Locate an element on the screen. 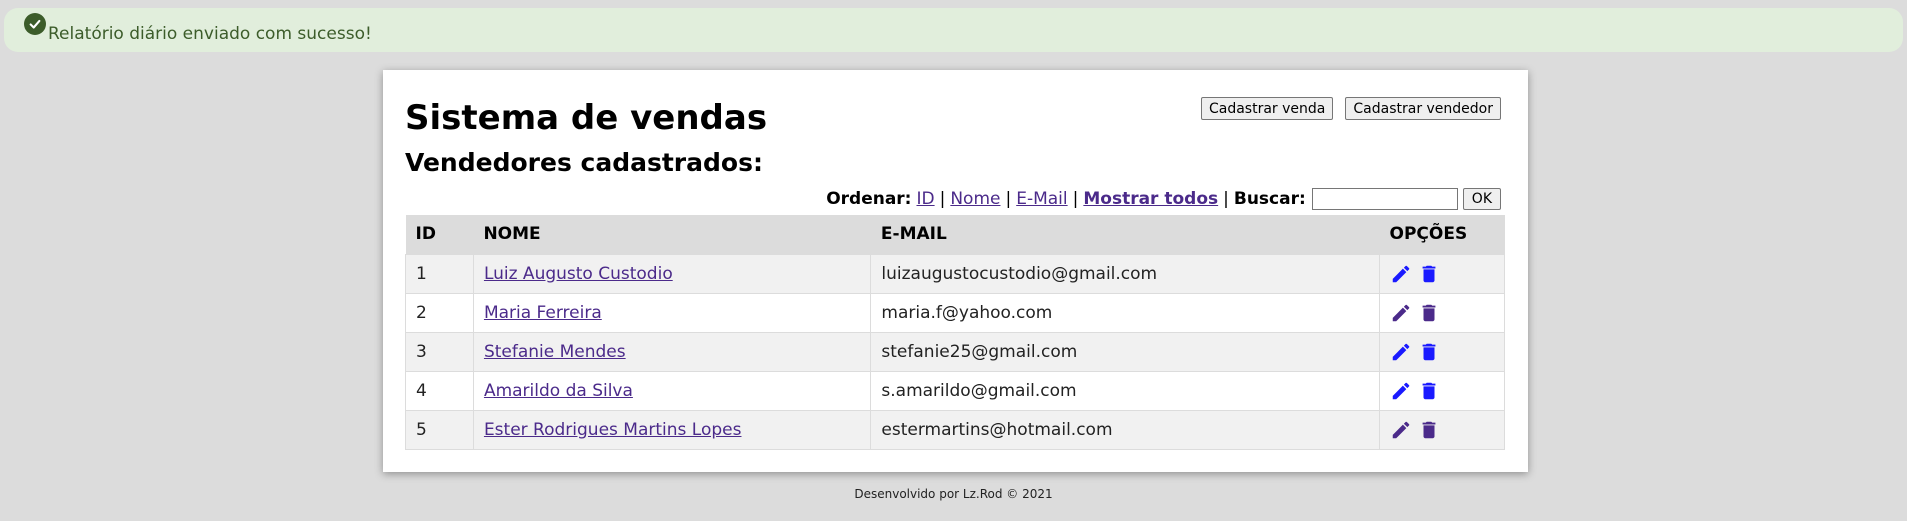 This screenshot has width=1907, height=521. new-seller-button: Cadastrar vendedor is located at coordinates (1423, 108).